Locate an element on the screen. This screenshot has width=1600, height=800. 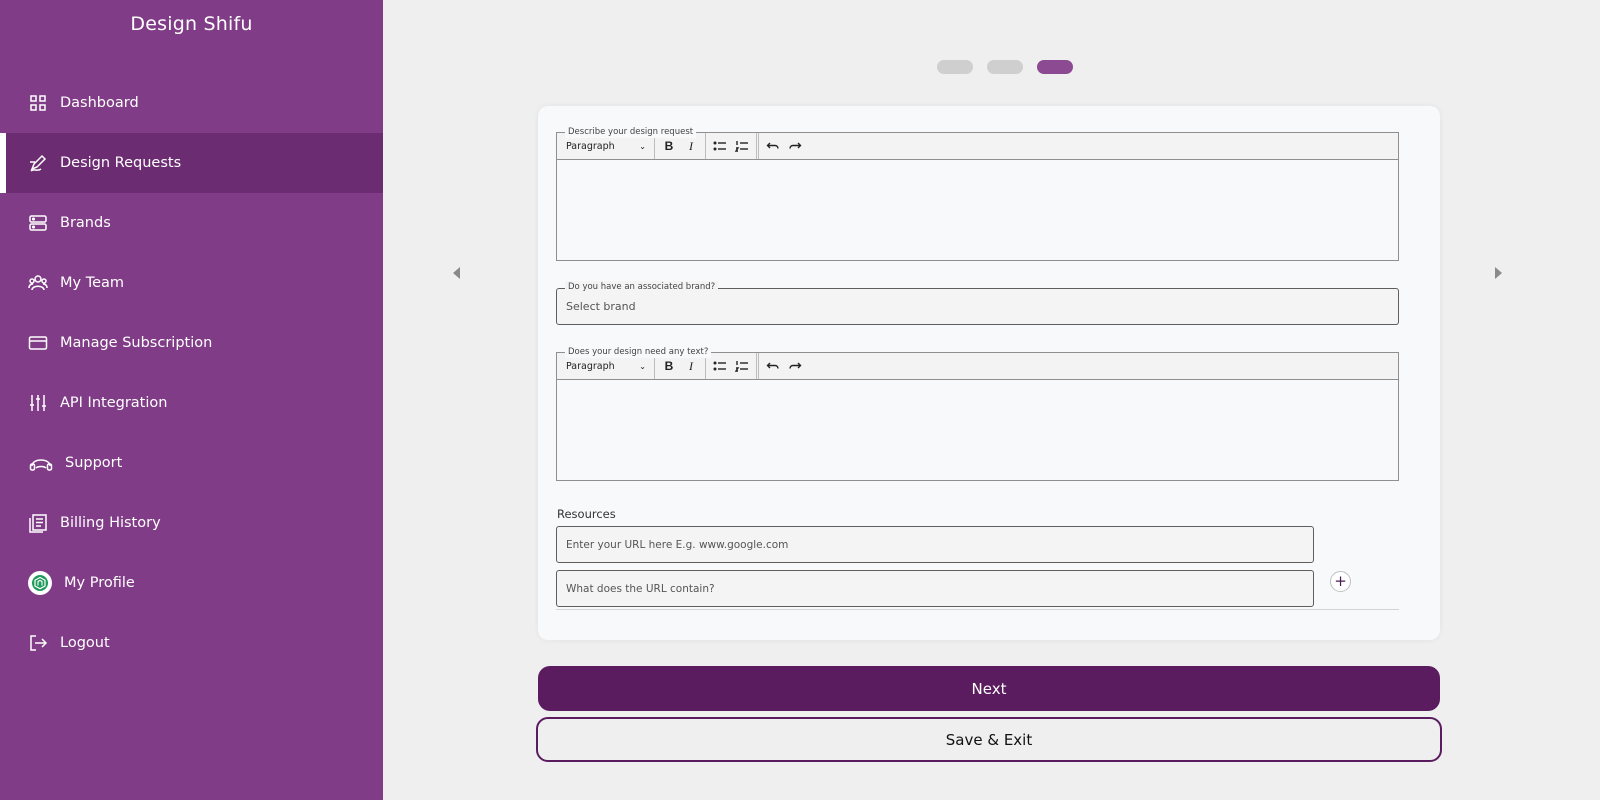
documents-icon is located at coordinates (38, 523).